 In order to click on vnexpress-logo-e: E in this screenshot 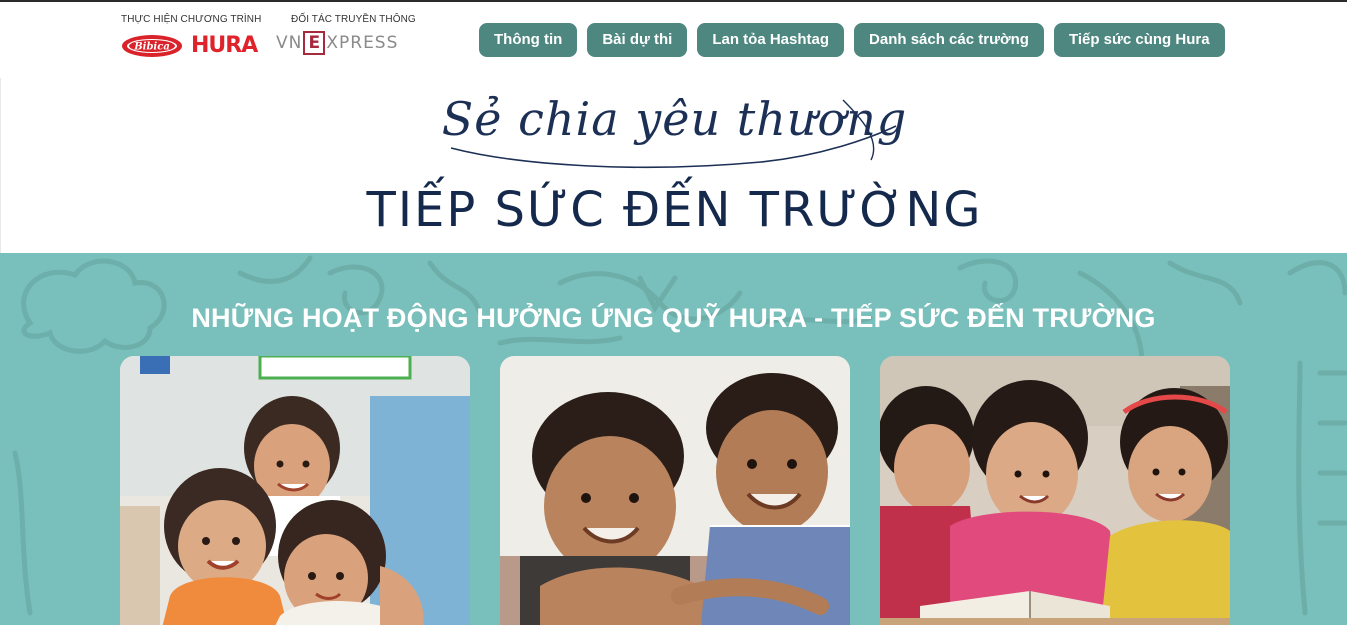, I will do `click(314, 43)`.